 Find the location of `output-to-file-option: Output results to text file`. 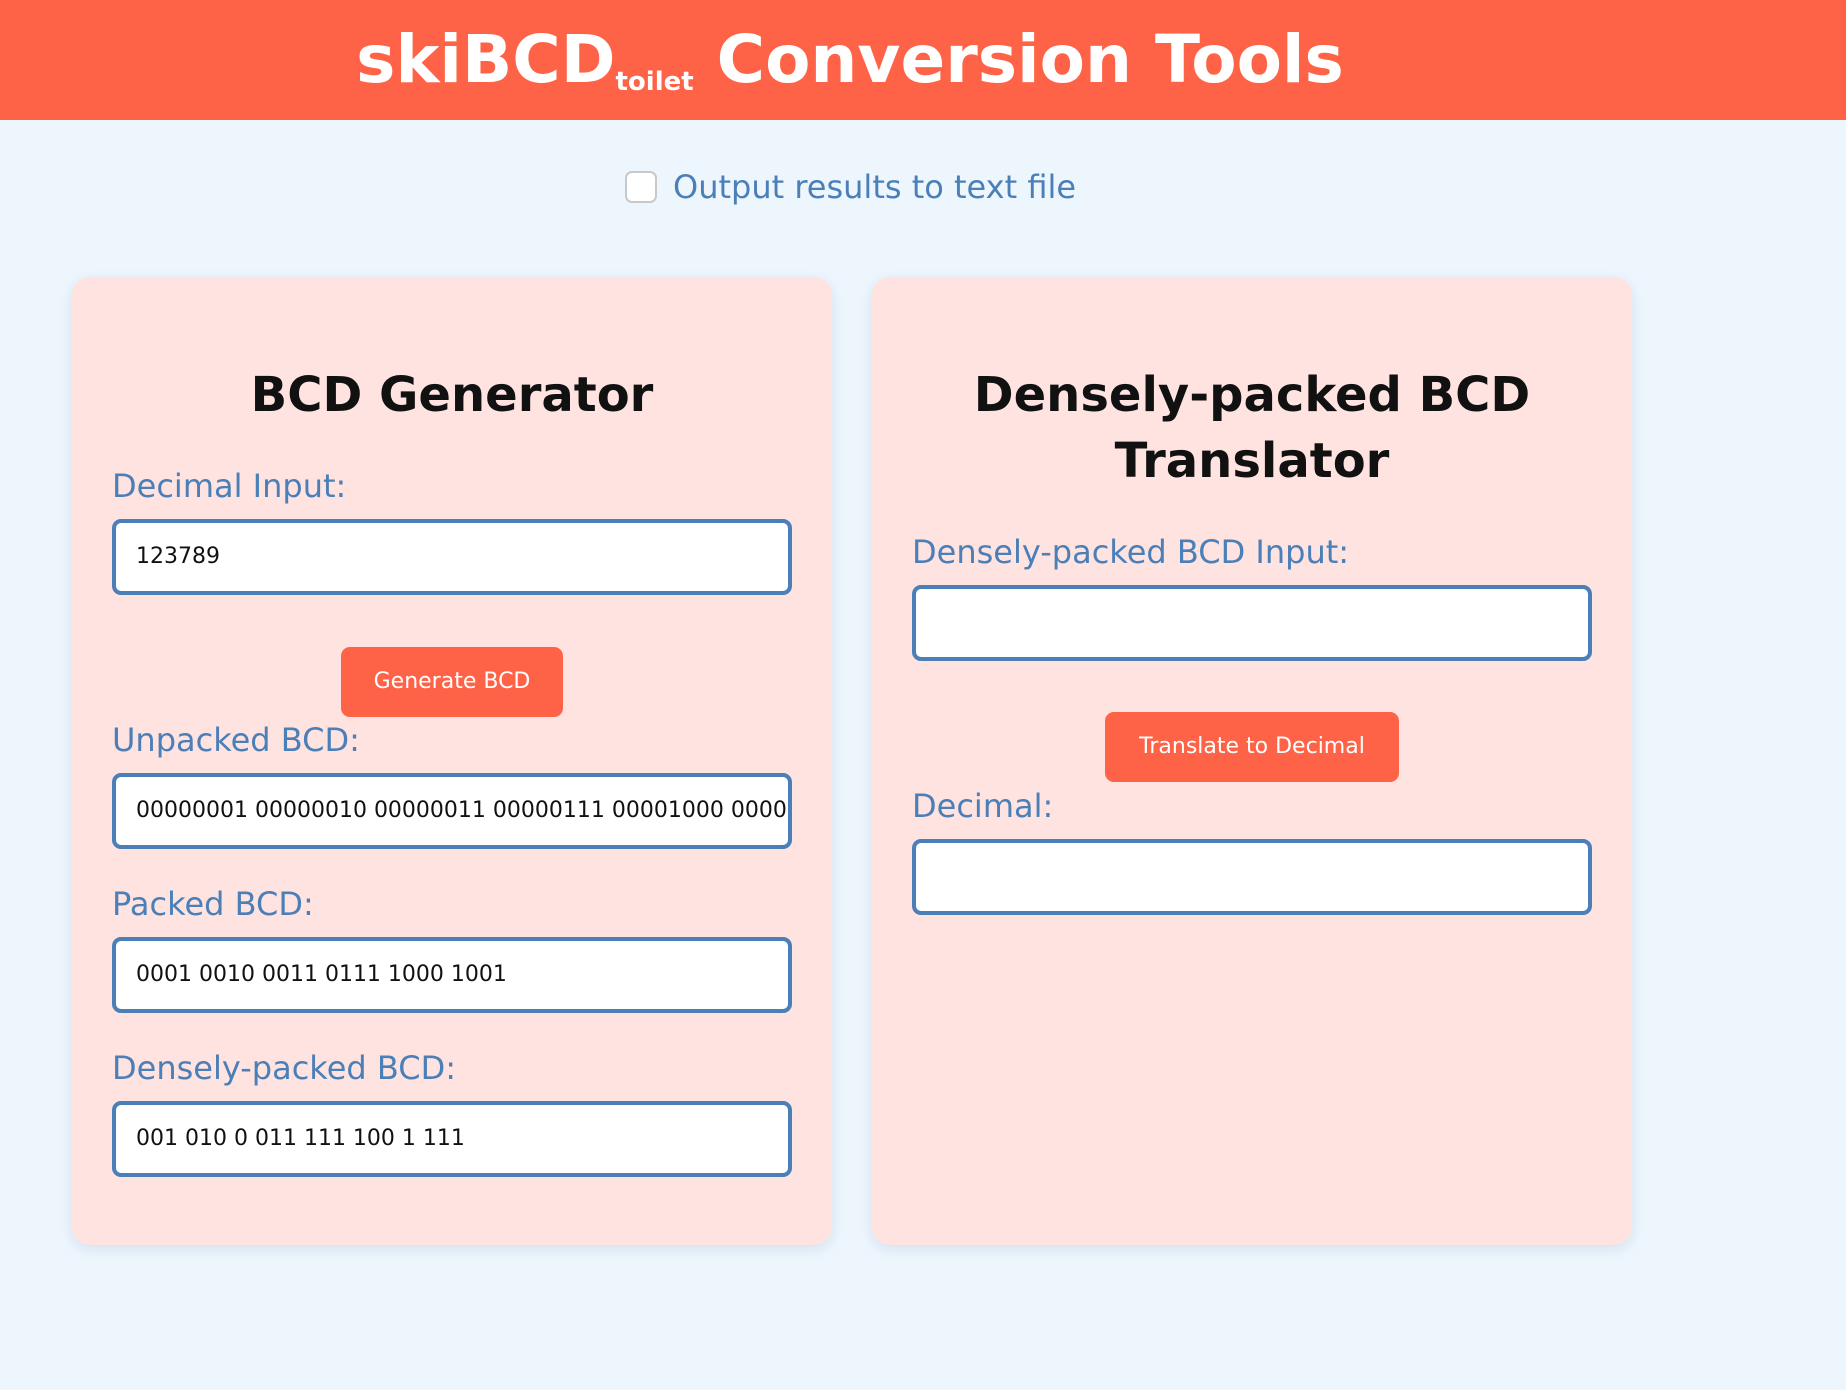

output-to-file-option: Output results to text file is located at coordinates (850, 187).